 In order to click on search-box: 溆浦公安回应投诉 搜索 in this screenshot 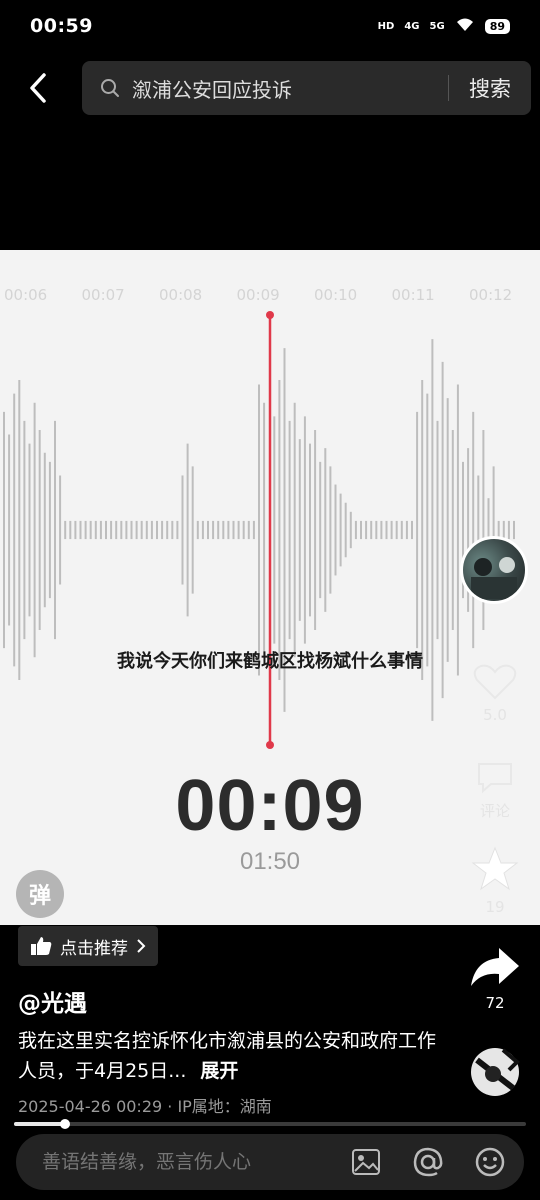, I will do `click(306, 88)`.